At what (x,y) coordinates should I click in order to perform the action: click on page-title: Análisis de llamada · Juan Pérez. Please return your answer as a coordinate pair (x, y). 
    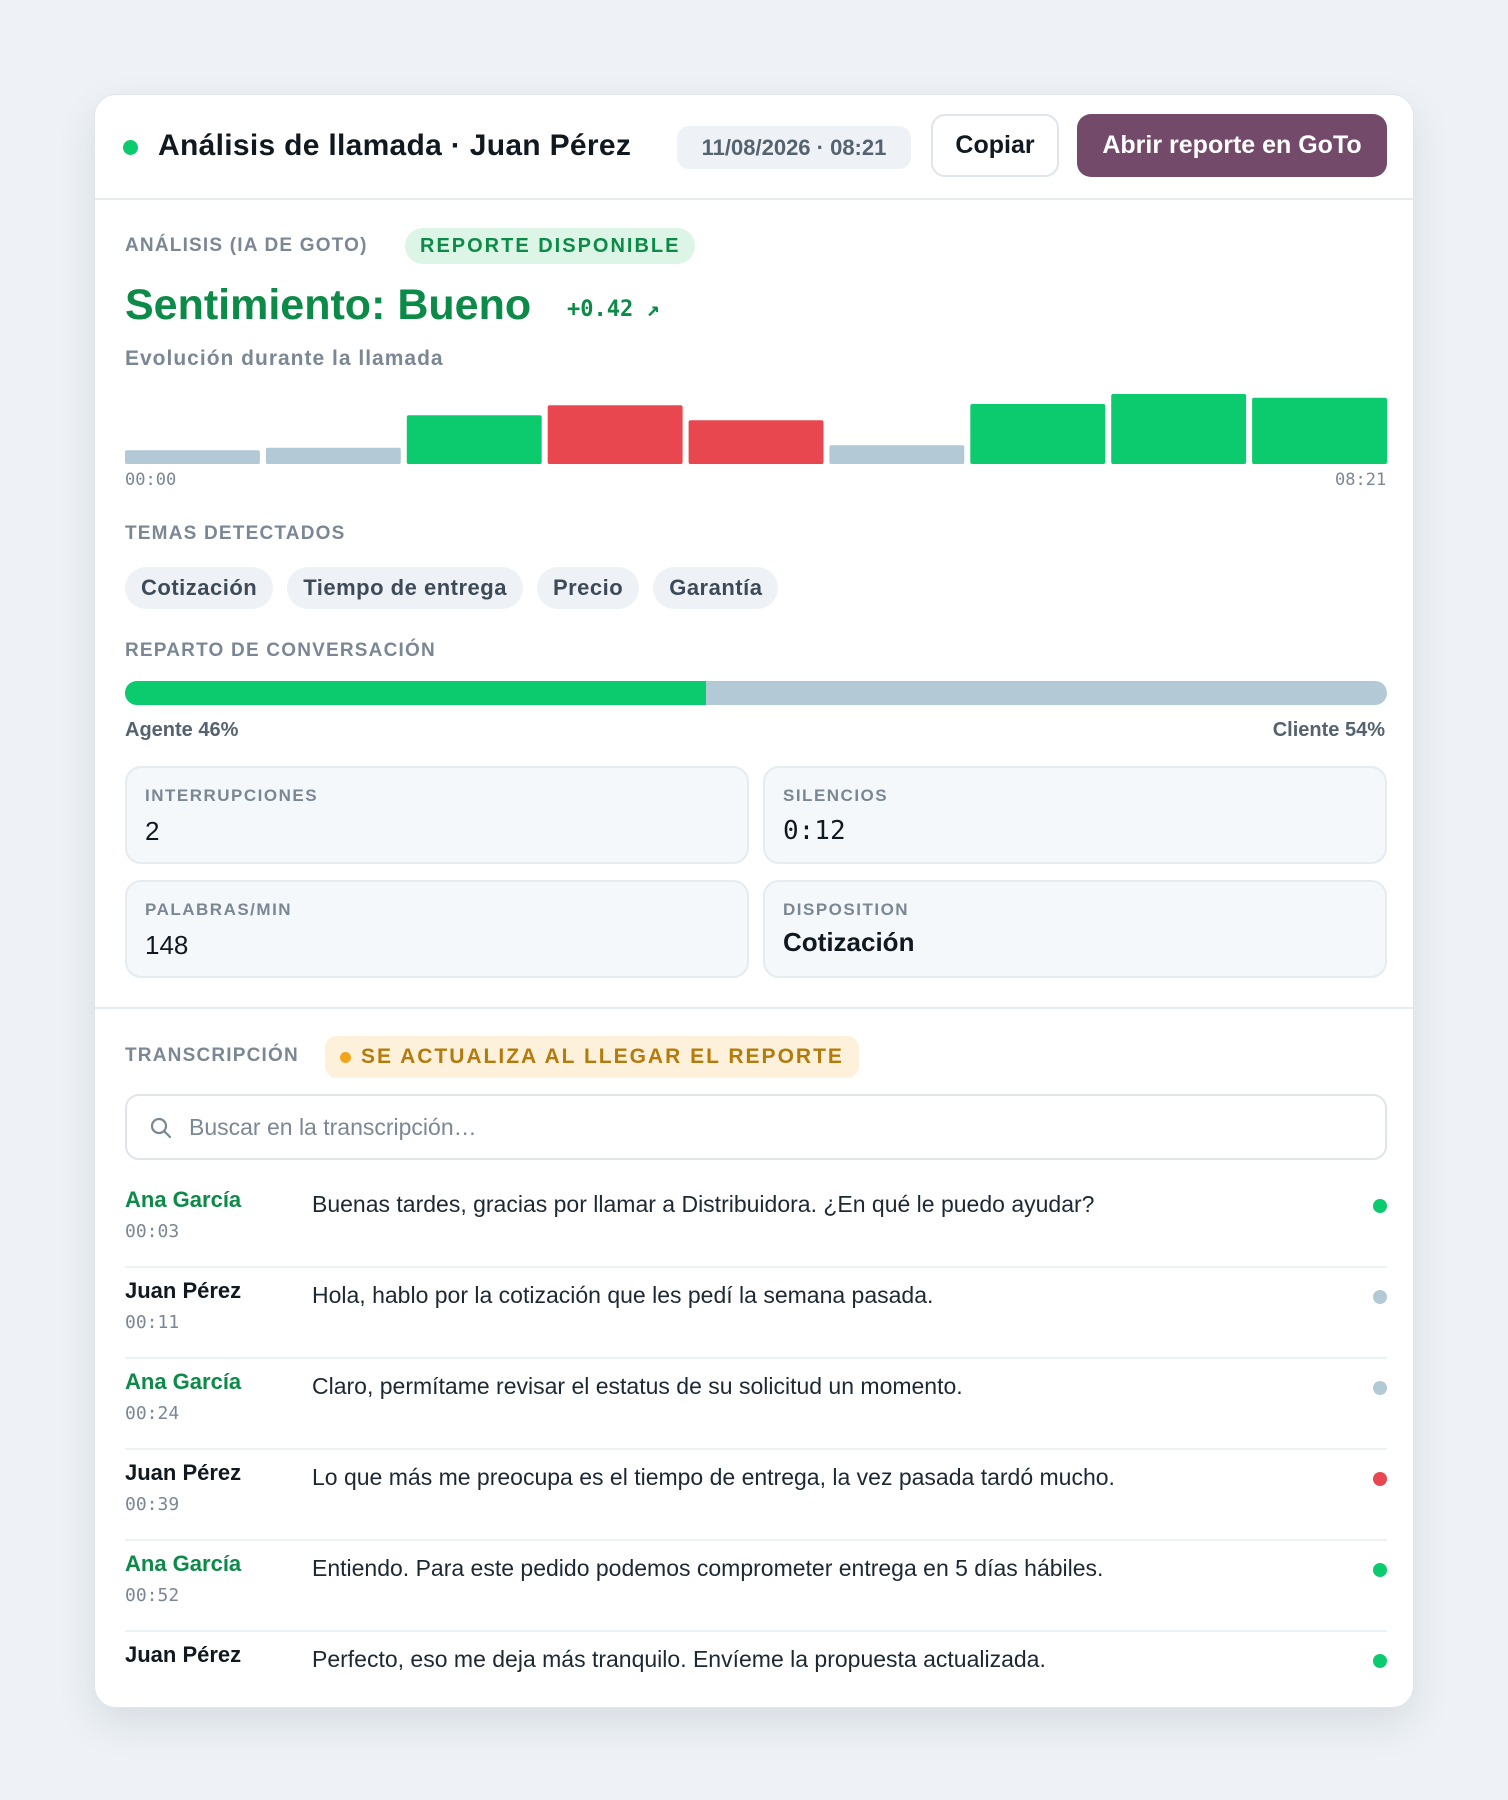
    Looking at the image, I should click on (395, 145).